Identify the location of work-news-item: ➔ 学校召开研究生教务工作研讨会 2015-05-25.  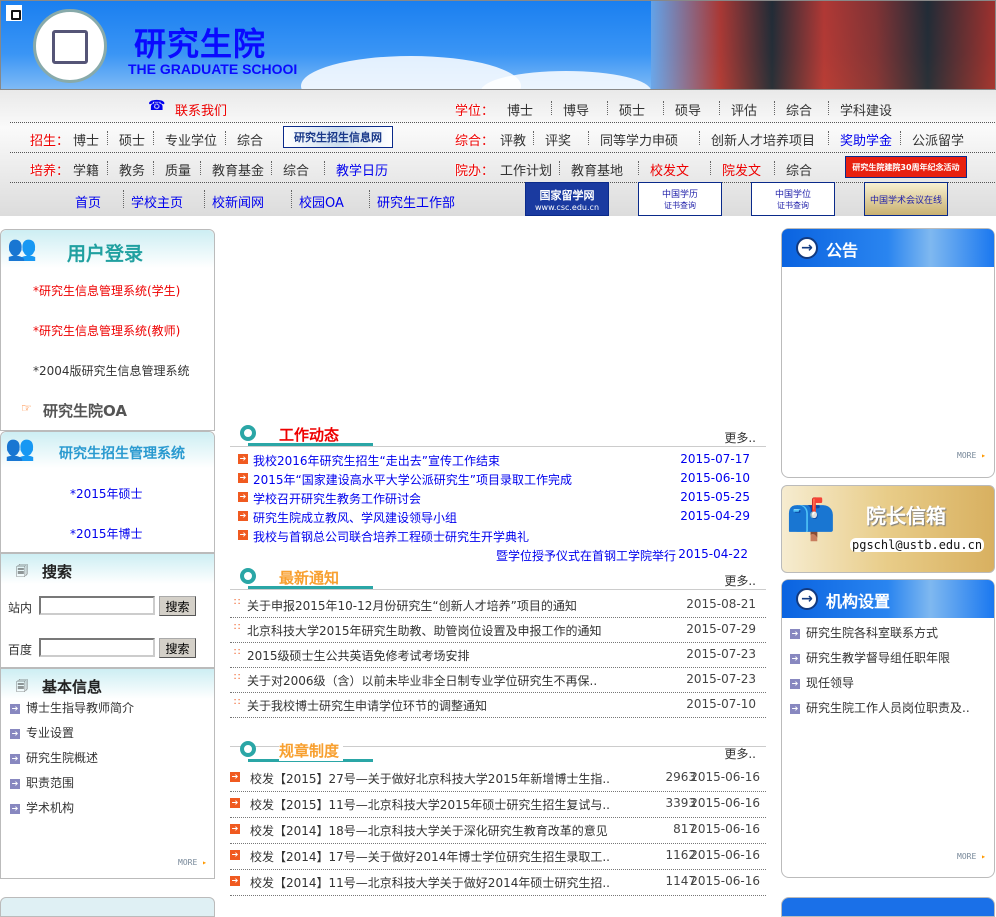
(498, 498).